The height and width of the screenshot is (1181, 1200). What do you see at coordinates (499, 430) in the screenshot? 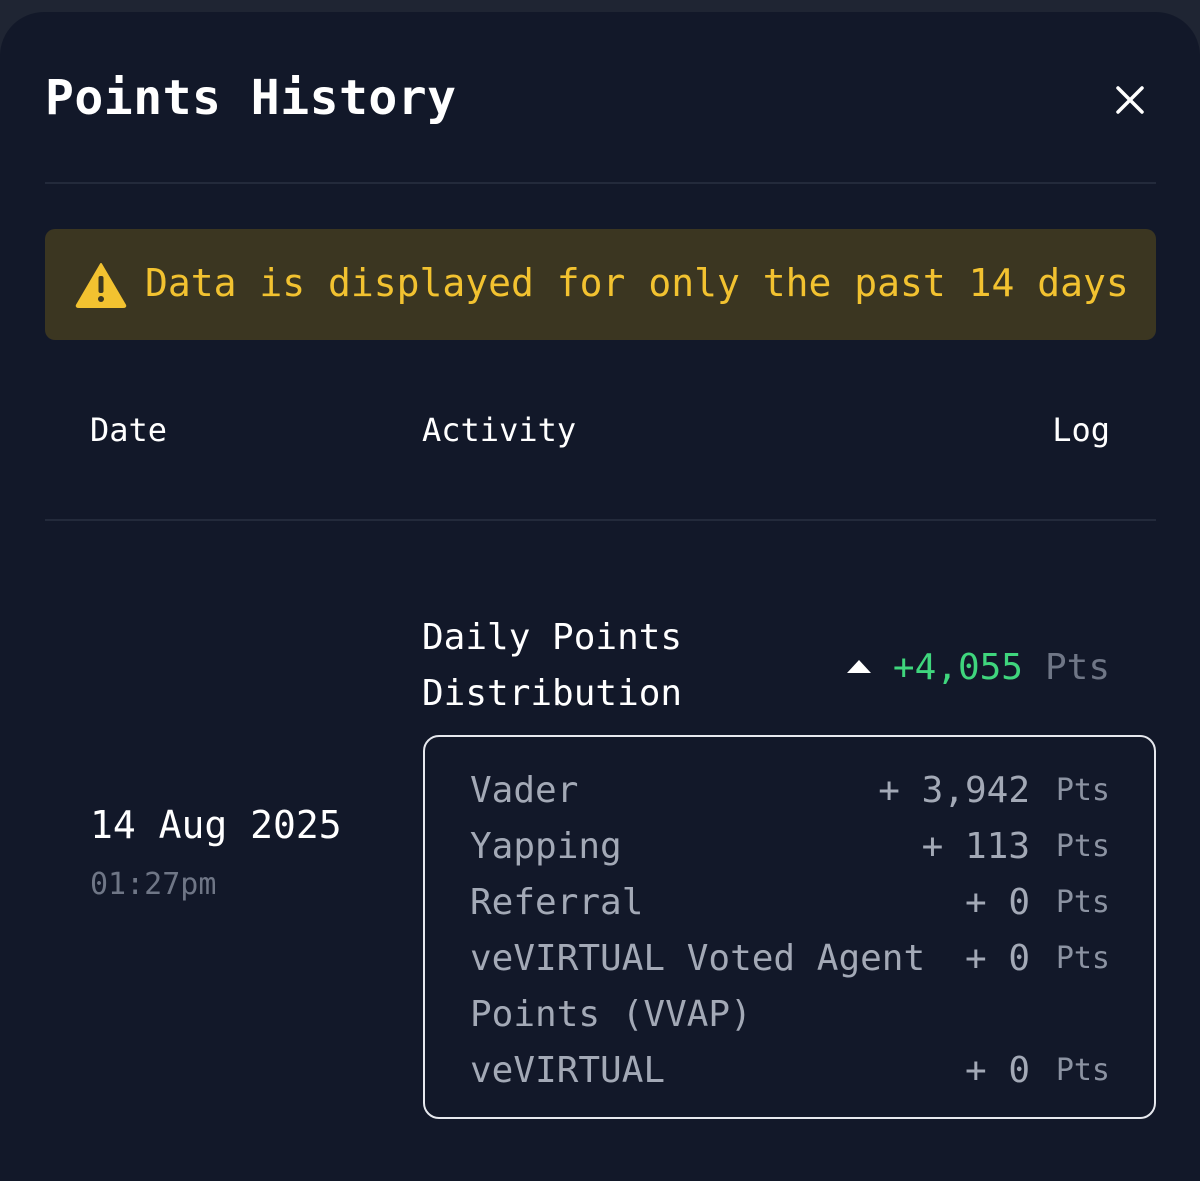
I see `column-header-activity: Activity` at bounding box center [499, 430].